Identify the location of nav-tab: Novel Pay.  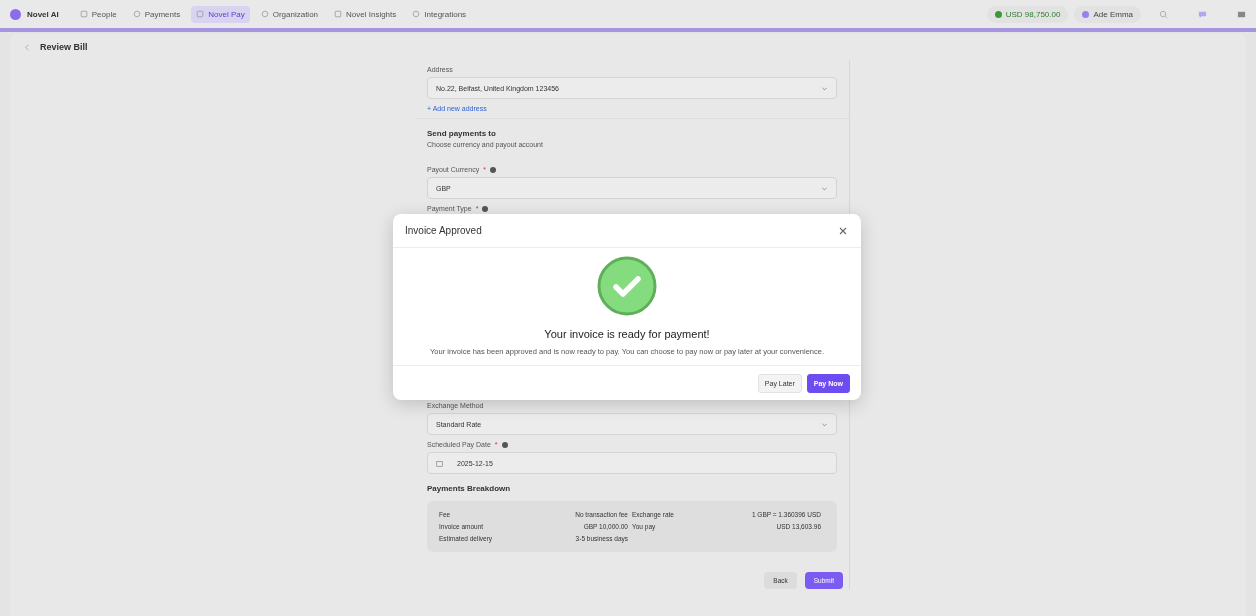
(220, 14).